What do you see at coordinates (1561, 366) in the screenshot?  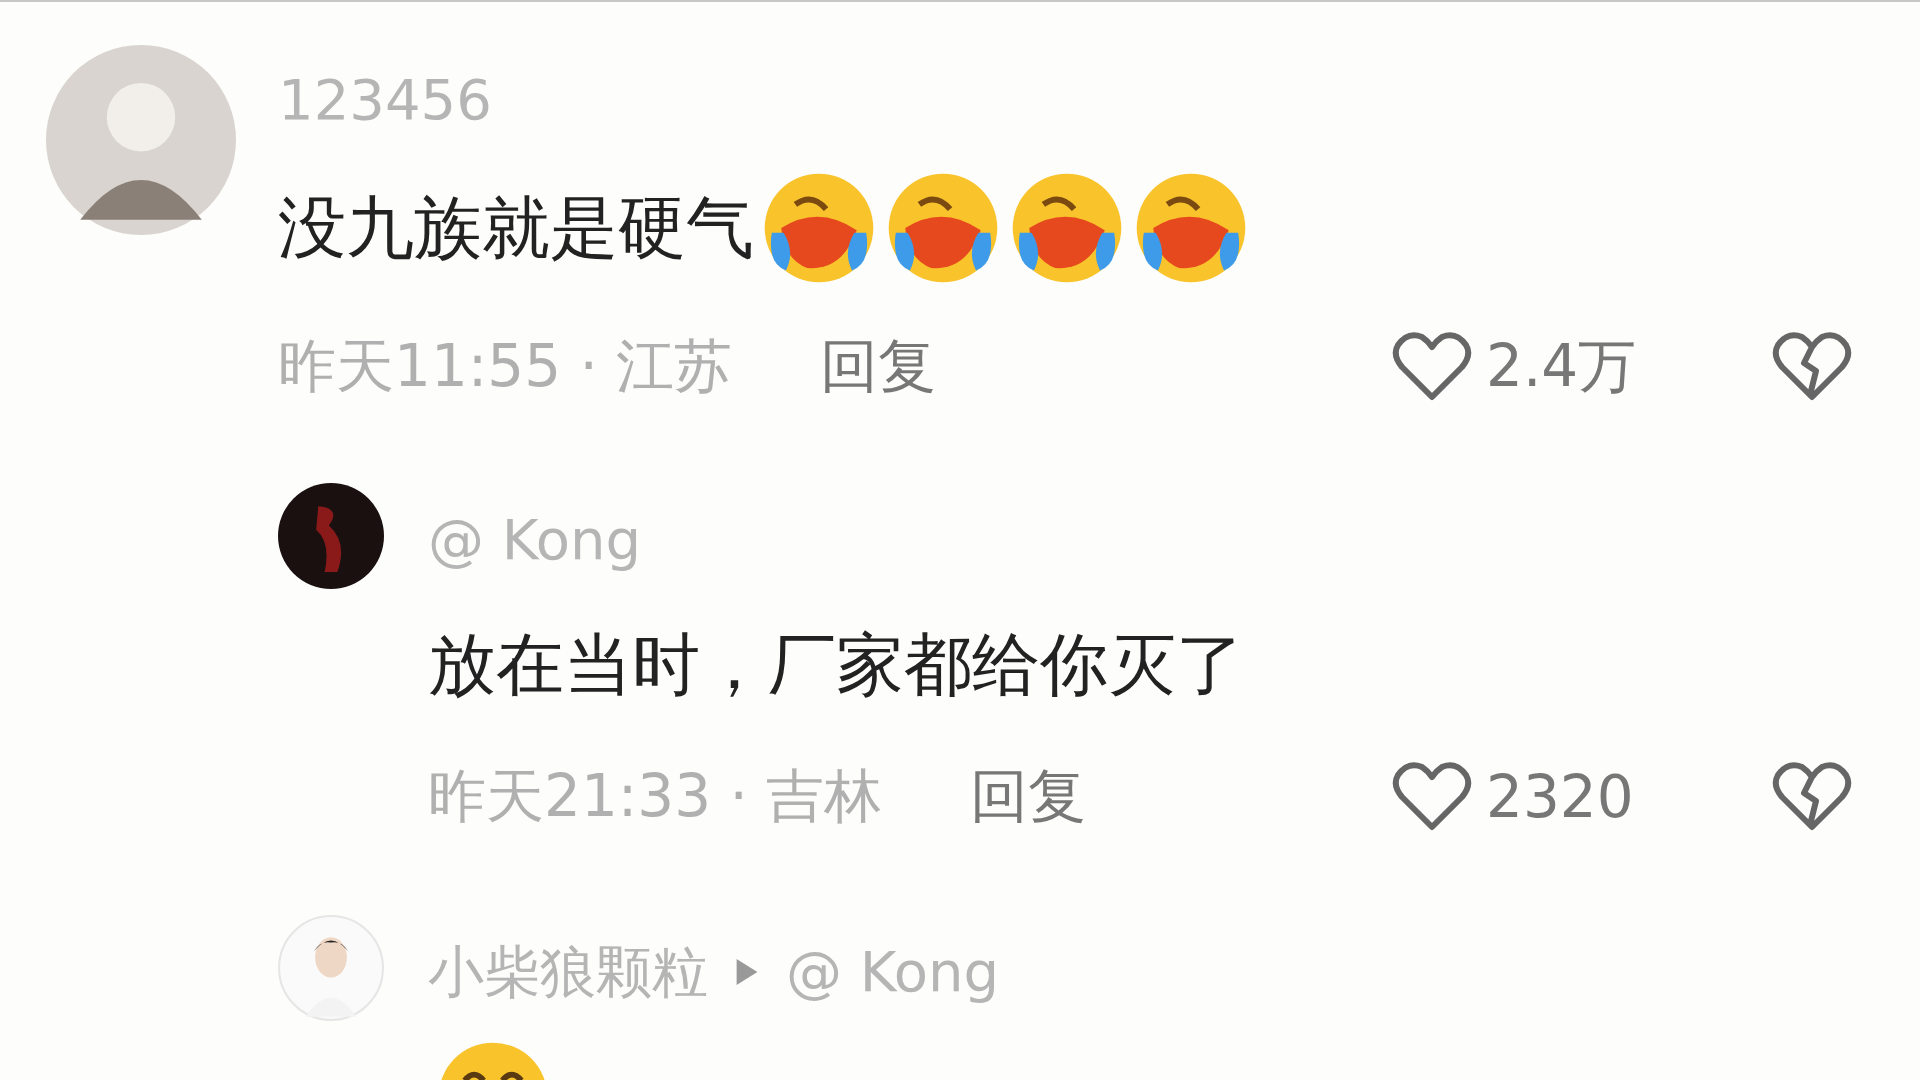 I see `like-count: 2.4万` at bounding box center [1561, 366].